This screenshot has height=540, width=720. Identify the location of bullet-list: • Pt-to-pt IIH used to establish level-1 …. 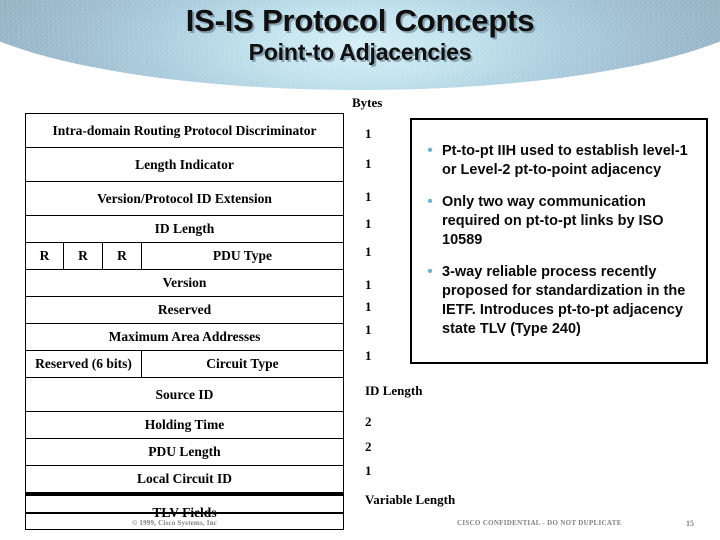
(557, 240).